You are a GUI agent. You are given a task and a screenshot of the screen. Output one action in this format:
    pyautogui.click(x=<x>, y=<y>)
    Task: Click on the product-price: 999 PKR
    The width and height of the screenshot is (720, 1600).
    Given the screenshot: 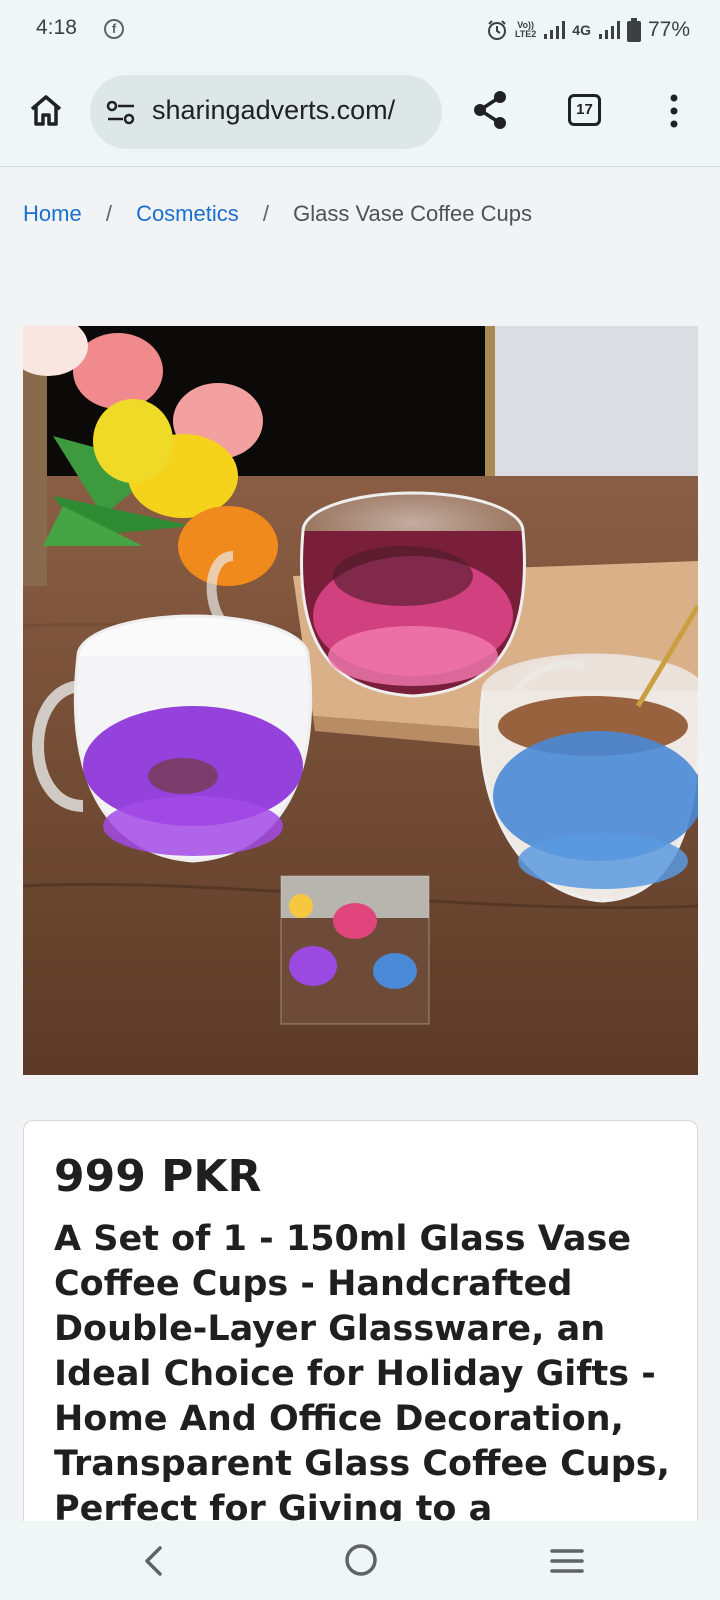 What is the action you would take?
    pyautogui.click(x=158, y=1176)
    